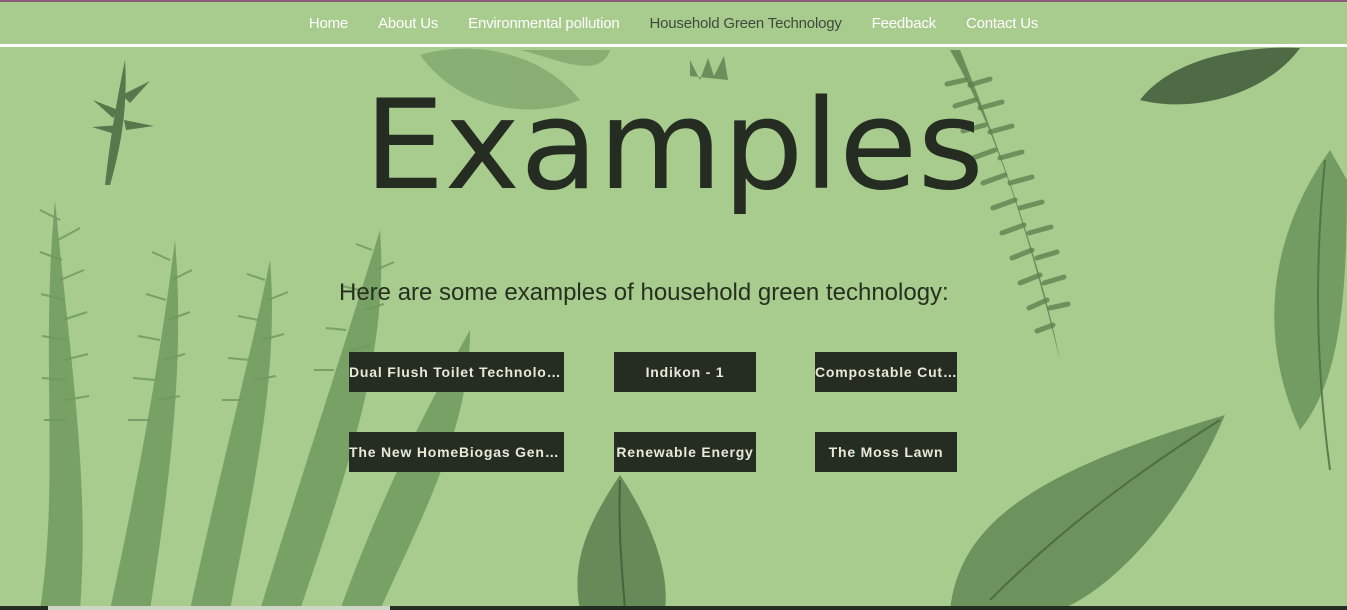 The image size is (1347, 610). Describe the element at coordinates (746, 23) in the screenshot. I see `nav-item-household-green-technology: Household Green Technology` at that location.